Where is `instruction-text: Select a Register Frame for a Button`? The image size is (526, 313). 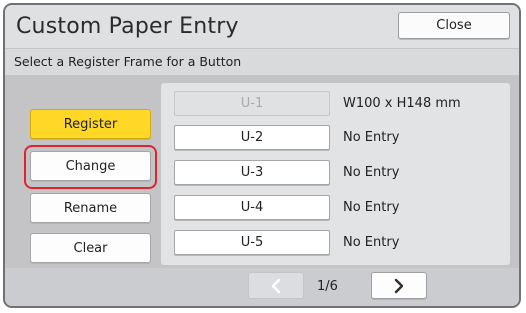
instruction-text: Select a Register Frame for a Button is located at coordinates (128, 61).